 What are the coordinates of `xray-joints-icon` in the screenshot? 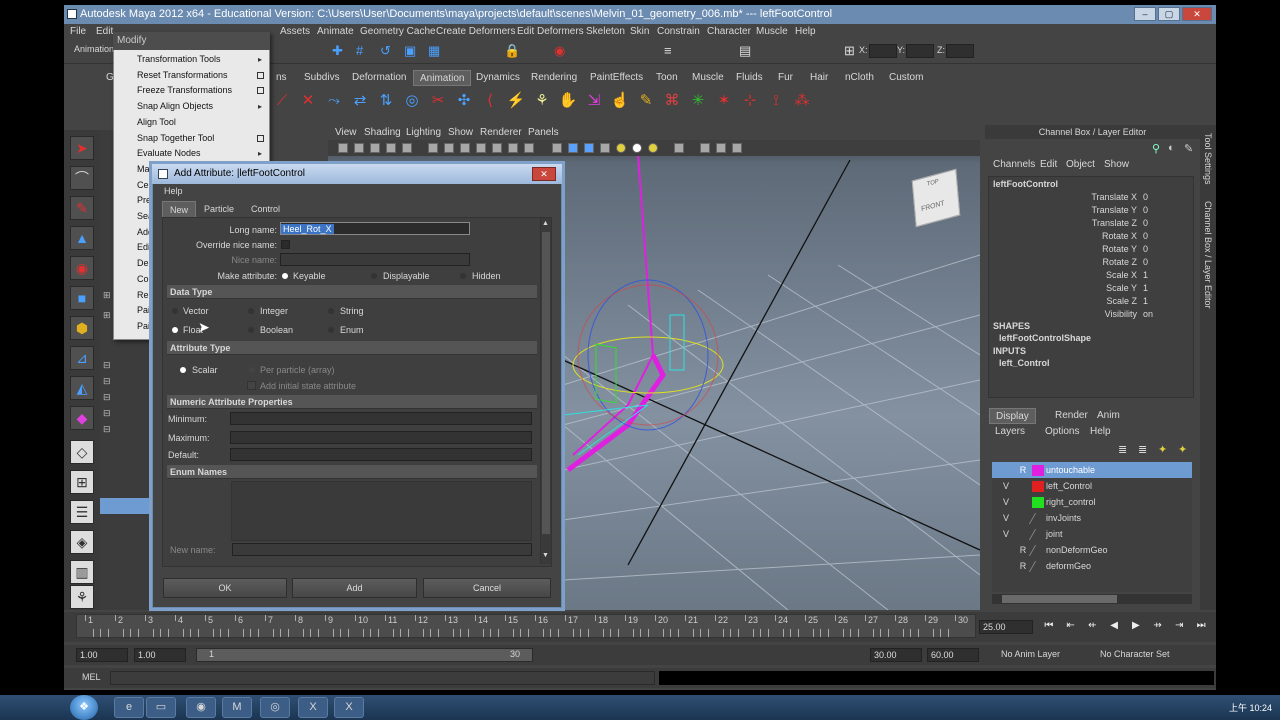 It's located at (721, 148).